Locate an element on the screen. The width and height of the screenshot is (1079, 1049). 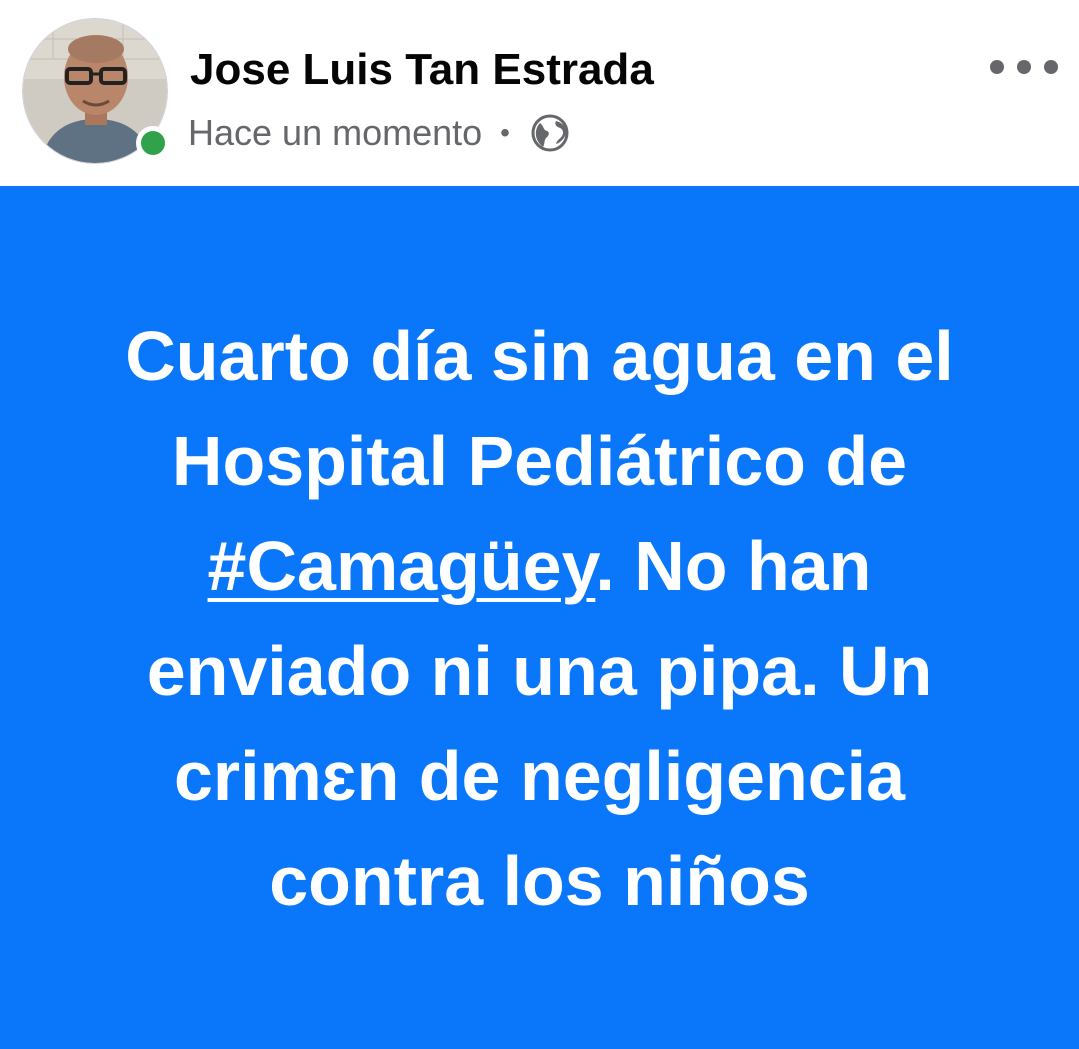
post-text-line: #Camagüey. No han is located at coordinates (539, 566).